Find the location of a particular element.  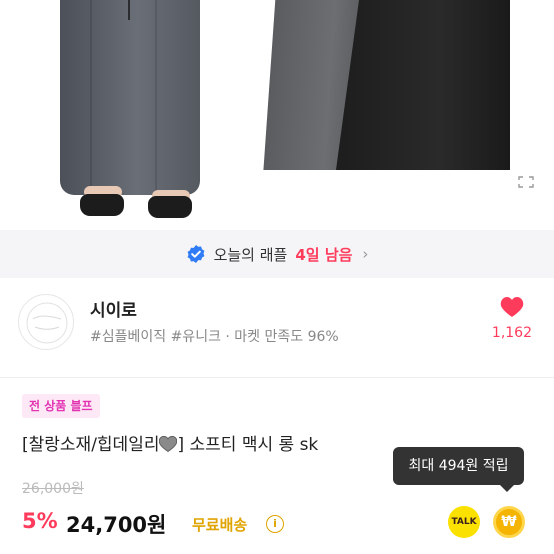

grey-heart-icon is located at coordinates (168, 444).